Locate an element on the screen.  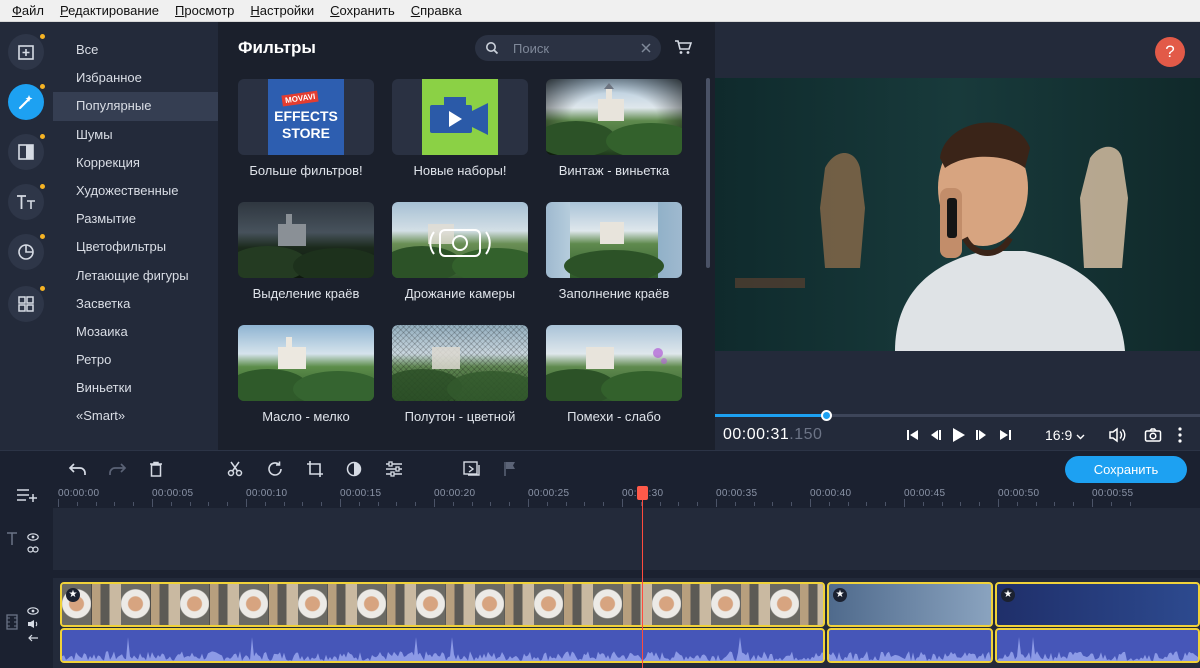
search-box is located at coordinates (568, 48).